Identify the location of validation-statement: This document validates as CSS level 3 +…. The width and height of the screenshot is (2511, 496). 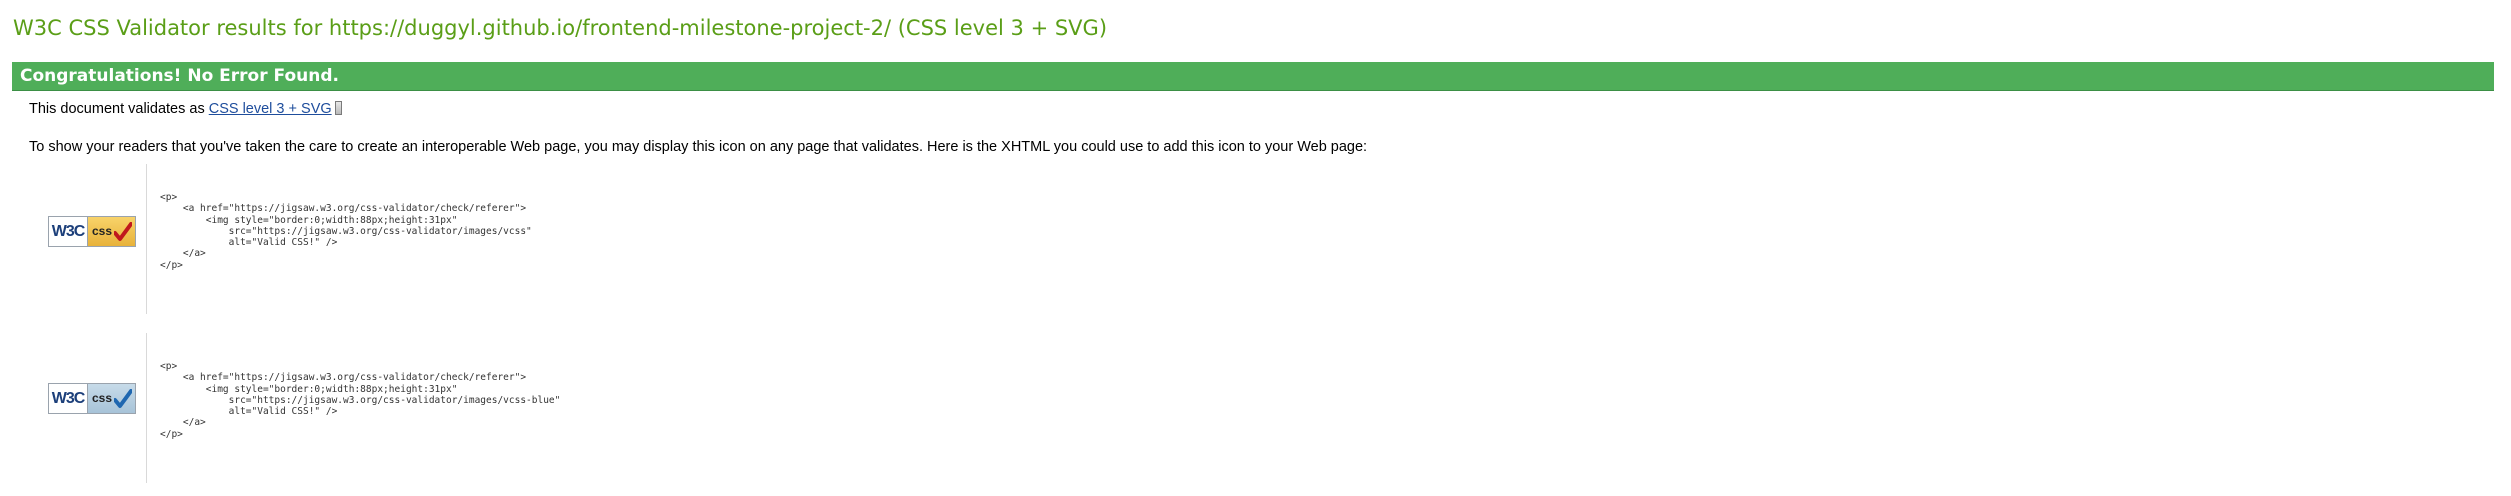
(185, 109).